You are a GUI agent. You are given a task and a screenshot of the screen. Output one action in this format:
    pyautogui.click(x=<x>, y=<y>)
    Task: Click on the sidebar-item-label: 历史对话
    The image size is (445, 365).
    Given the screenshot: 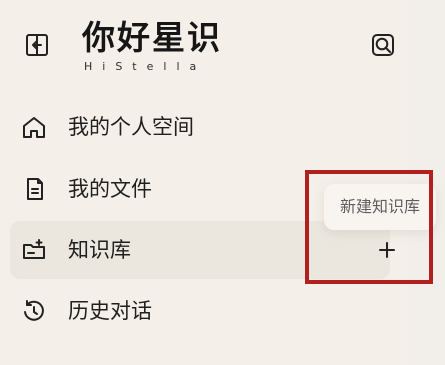 What is the action you would take?
    pyautogui.click(x=110, y=311)
    